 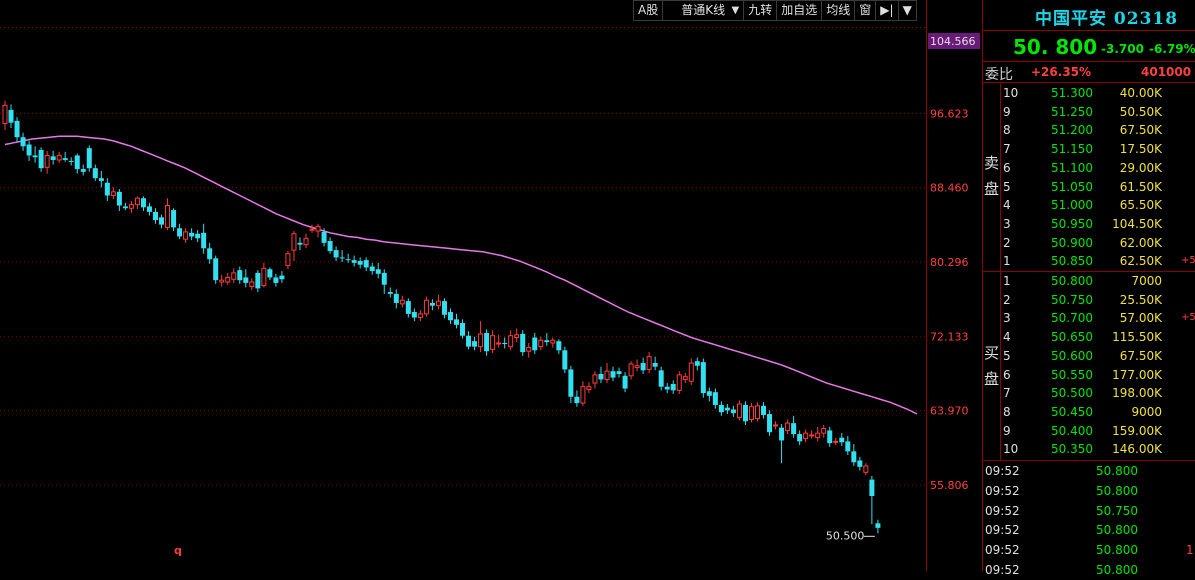 I want to click on bid-row: 5 50.600 67.50K, so click(x=1089, y=356).